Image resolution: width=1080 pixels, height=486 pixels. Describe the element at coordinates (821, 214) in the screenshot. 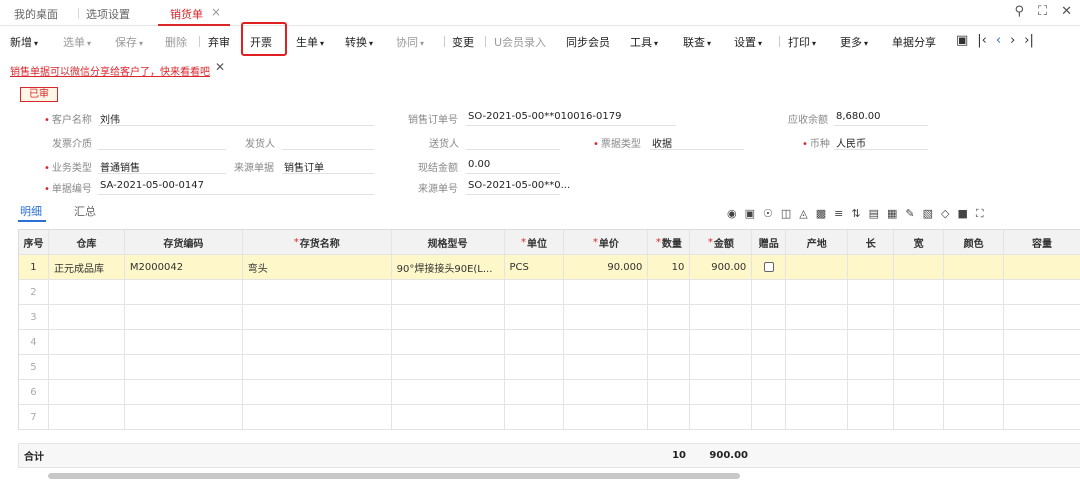

I see `insert-row-icon: ▩` at that location.